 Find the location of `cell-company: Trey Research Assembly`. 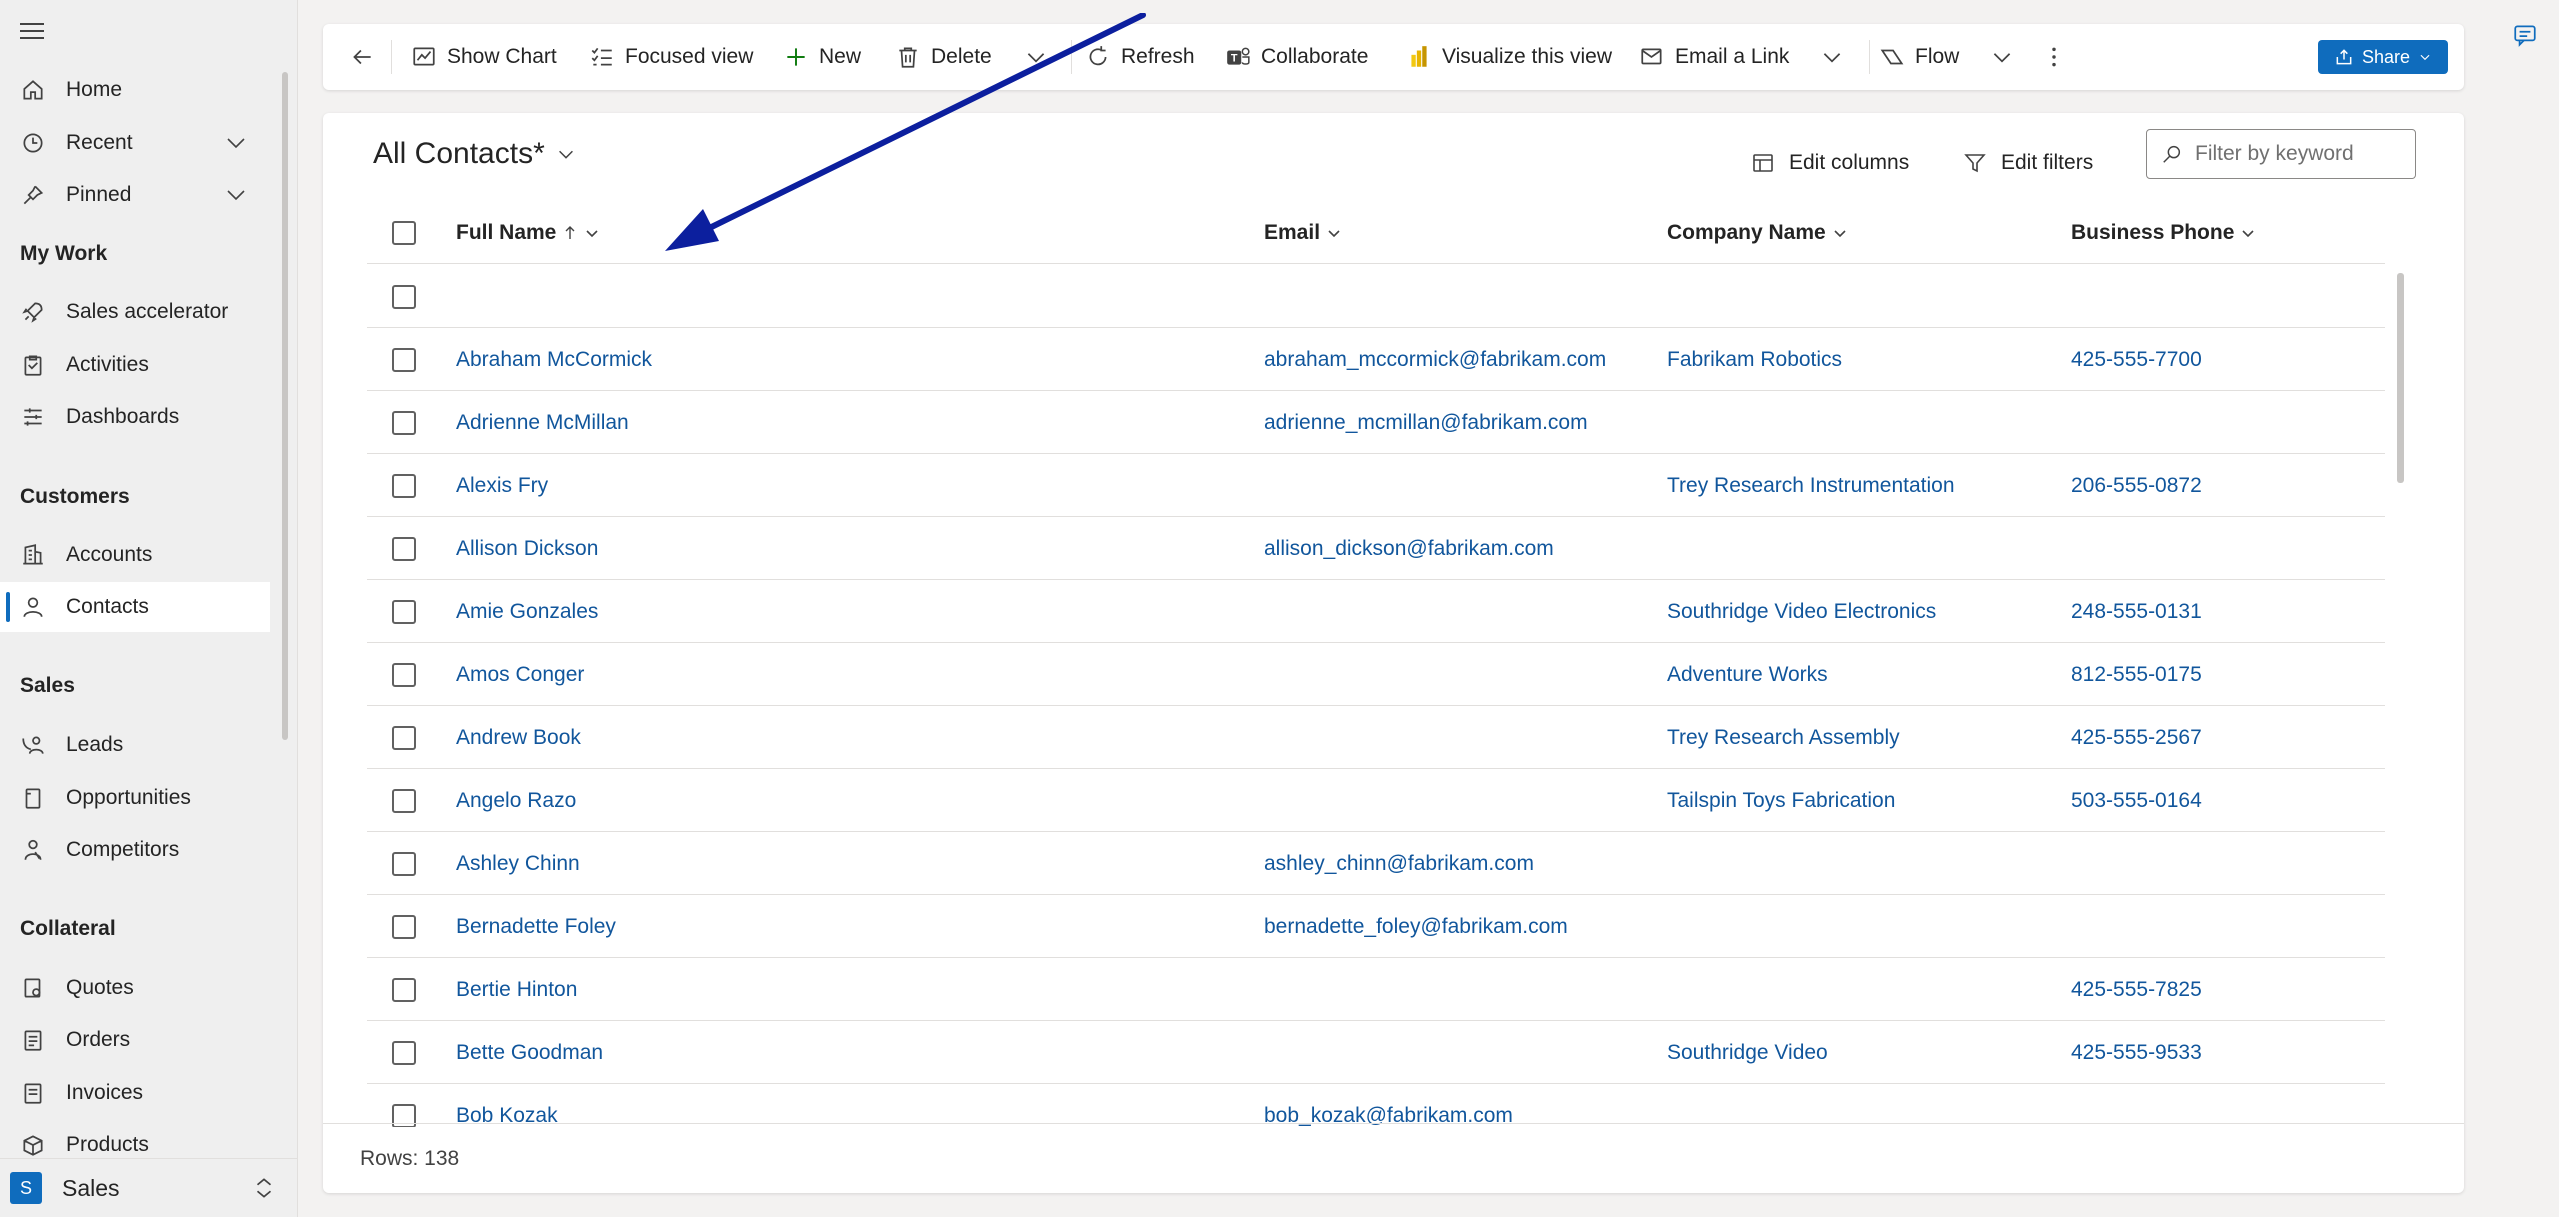

cell-company: Trey Research Assembly is located at coordinates (1783, 737).